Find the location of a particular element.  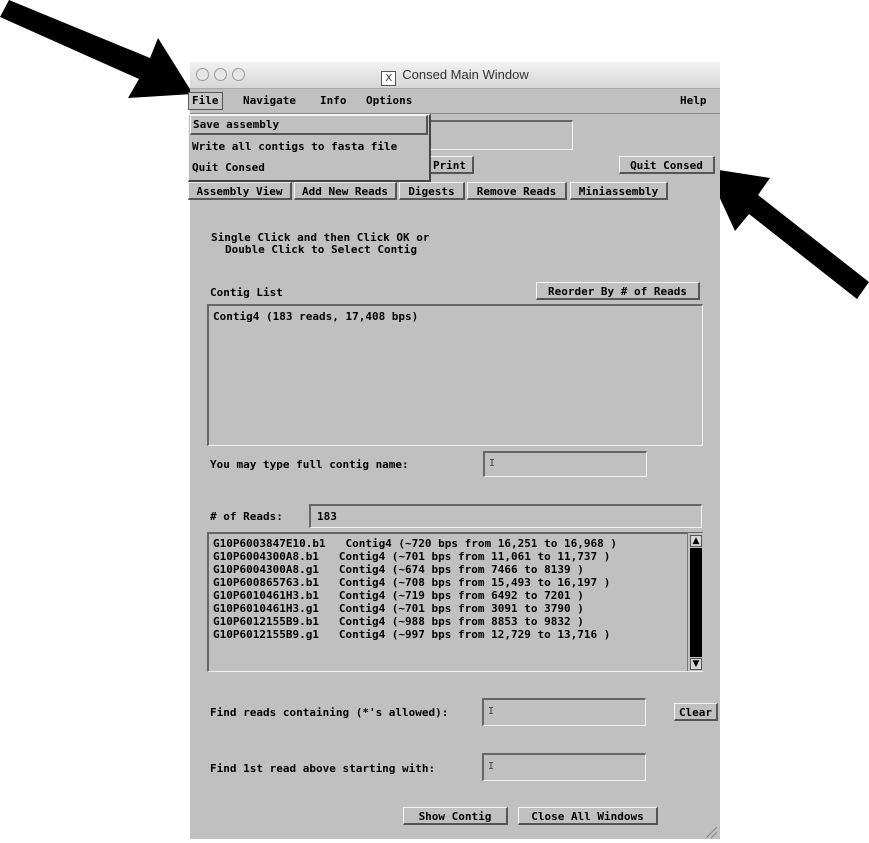

resize-grip-icon is located at coordinates (711, 831).